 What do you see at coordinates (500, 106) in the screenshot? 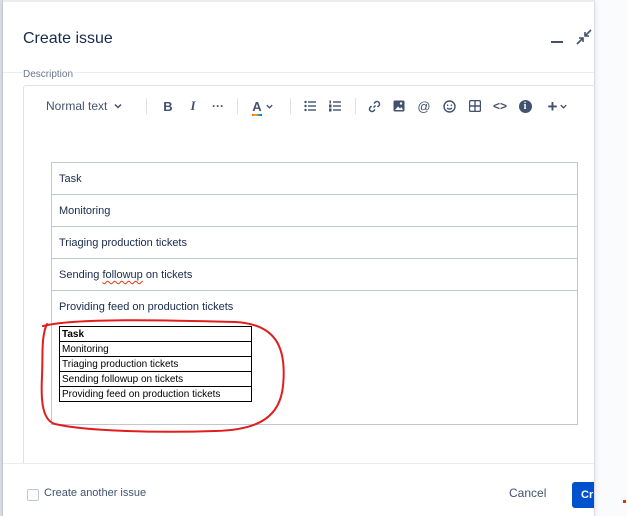
I see `code-icon: <>` at bounding box center [500, 106].